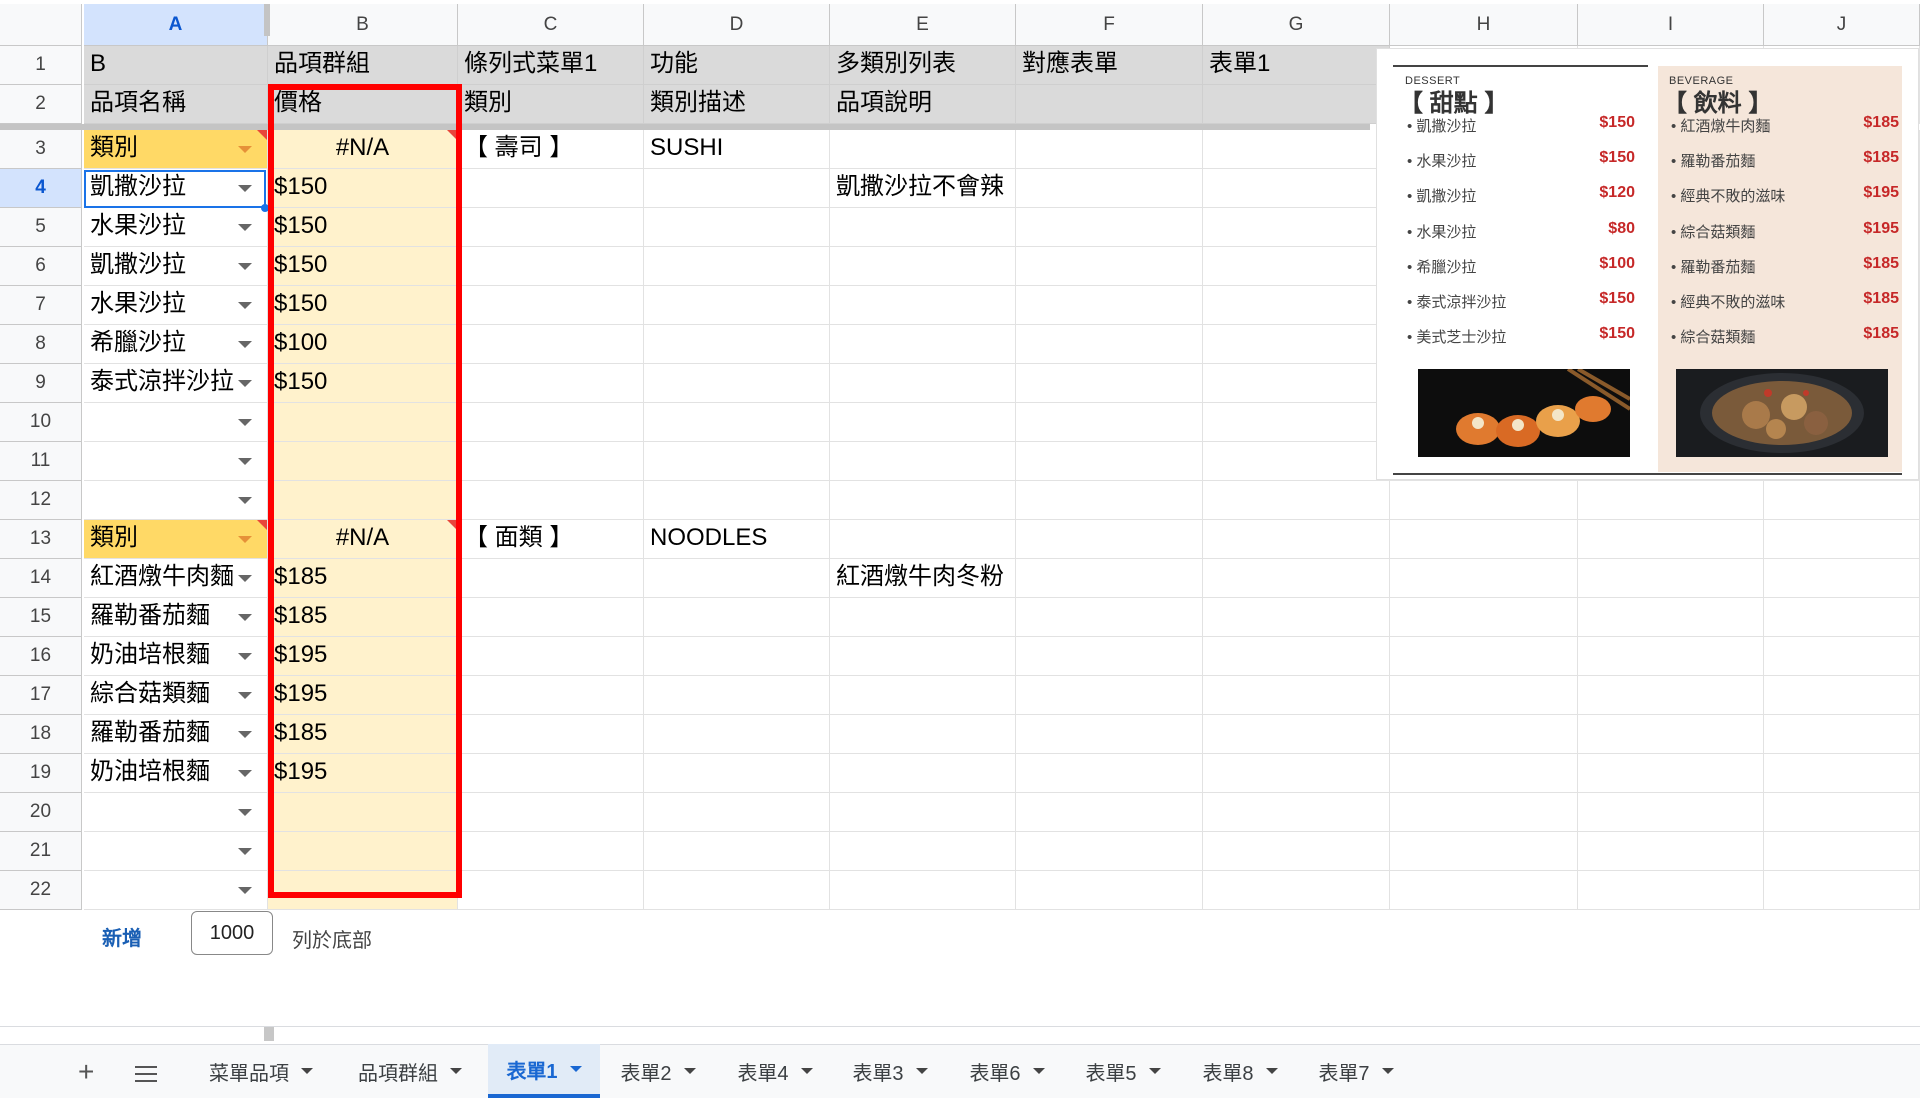 The image size is (1920, 1098). What do you see at coordinates (1671, 695) in the screenshot?
I see `cell-i17` at bounding box center [1671, 695].